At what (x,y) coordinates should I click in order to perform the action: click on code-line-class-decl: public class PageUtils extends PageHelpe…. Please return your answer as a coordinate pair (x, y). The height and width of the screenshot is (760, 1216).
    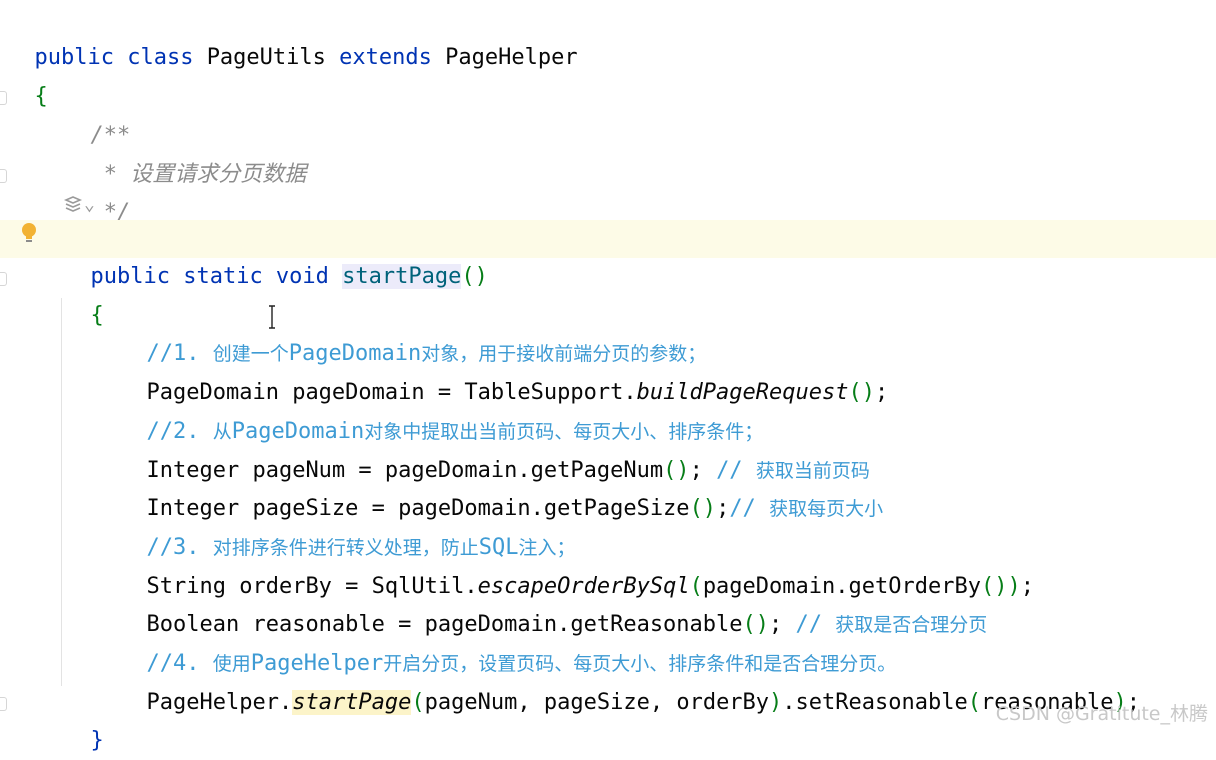
    Looking at the image, I should click on (612, 35).